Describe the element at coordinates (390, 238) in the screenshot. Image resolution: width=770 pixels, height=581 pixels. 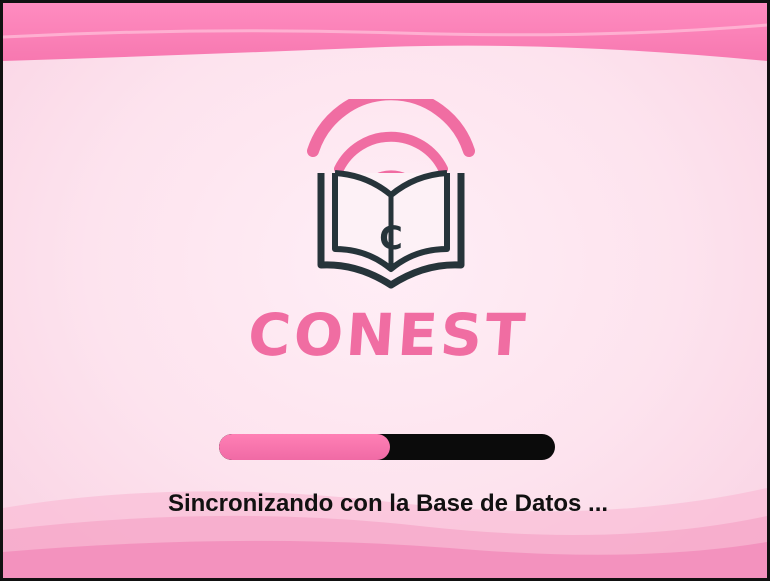
I see `logo-letter: C` at that location.